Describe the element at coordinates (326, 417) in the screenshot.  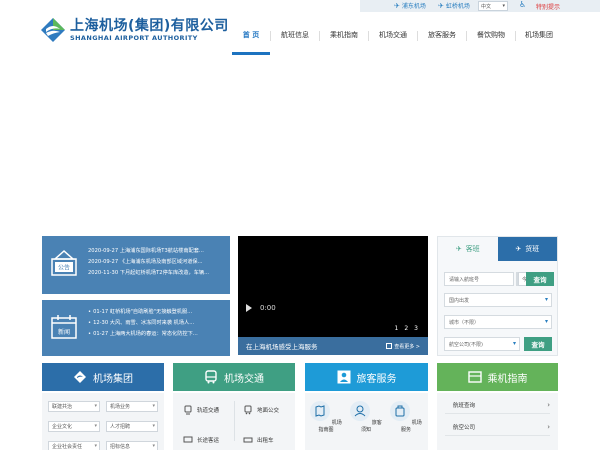
I see `service-link-map: 机场指南图` at that location.